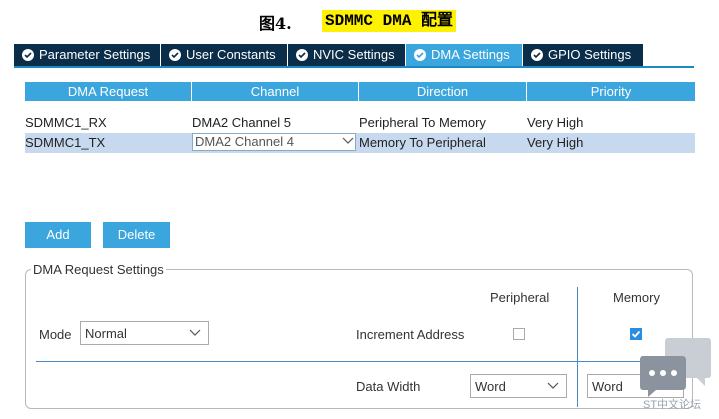 This screenshot has width=719, height=419. What do you see at coordinates (388, 386) in the screenshot?
I see `data-width-label: Data Width` at bounding box center [388, 386].